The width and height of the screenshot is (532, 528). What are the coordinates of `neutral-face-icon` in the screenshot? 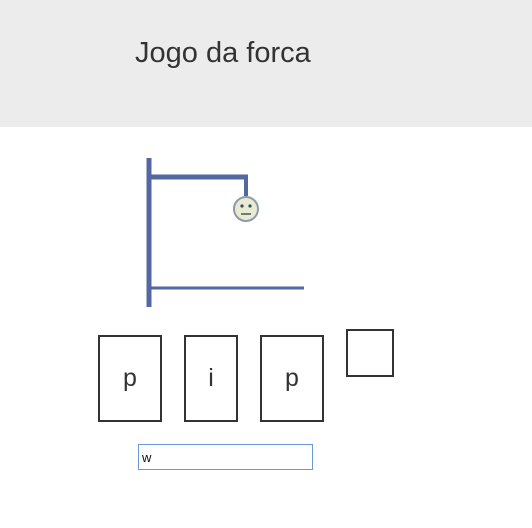 It's located at (246, 209).